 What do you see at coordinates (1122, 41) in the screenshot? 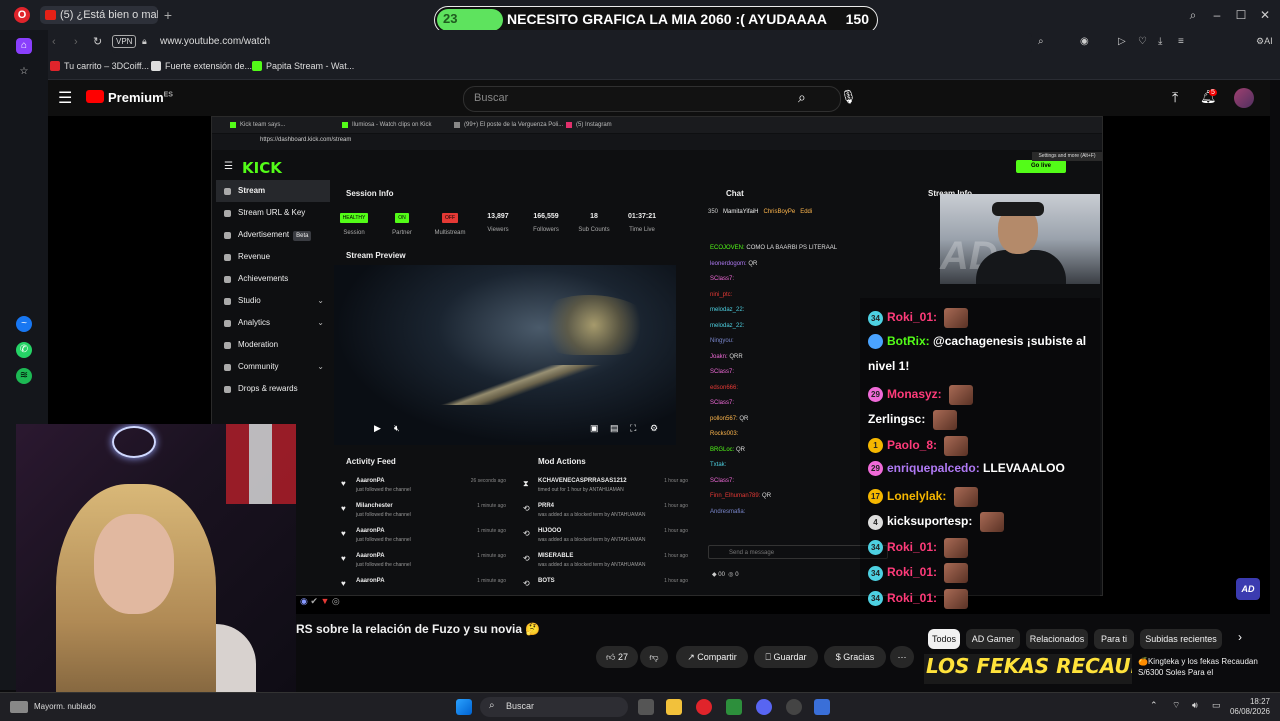
I see `play-icon: ▷` at bounding box center [1122, 41].